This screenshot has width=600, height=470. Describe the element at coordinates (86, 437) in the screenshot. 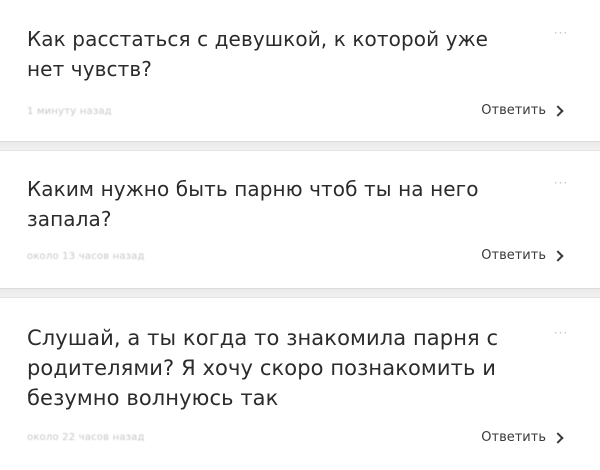

I see `question-timestamp: около 22 часов назад` at that location.